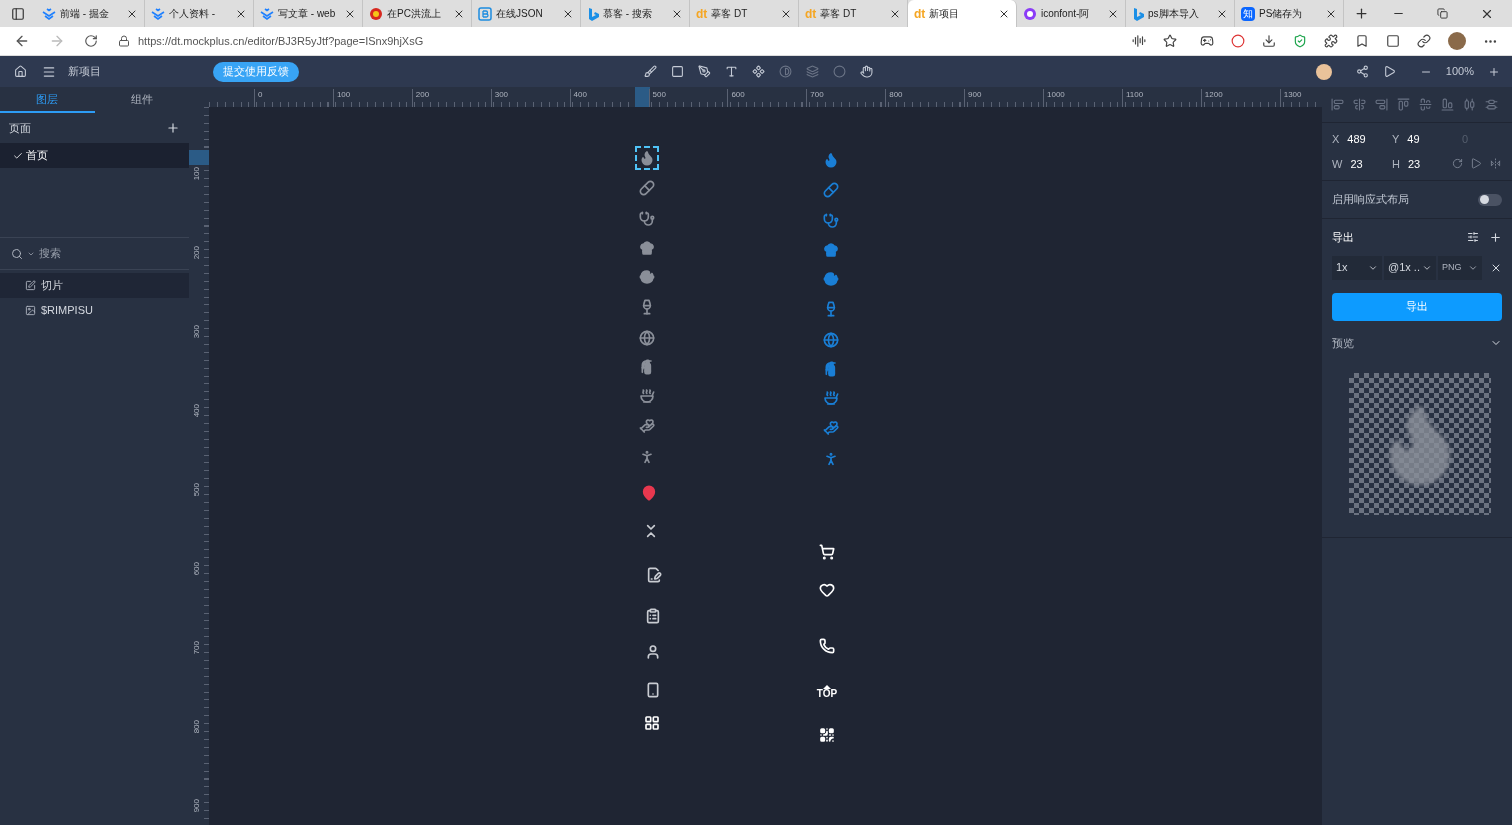 The height and width of the screenshot is (825, 1512). I want to click on layer-item: 切片, so click(94, 285).